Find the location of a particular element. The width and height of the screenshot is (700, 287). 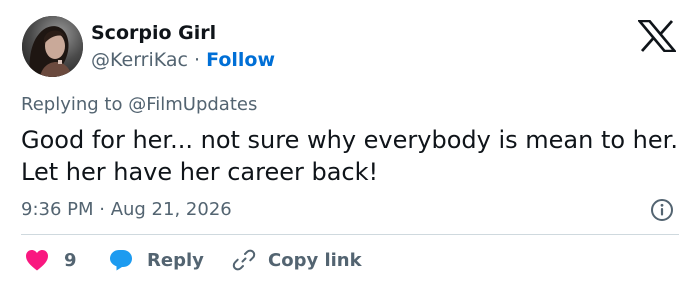

copy-link-label: Copy link is located at coordinates (315, 260).